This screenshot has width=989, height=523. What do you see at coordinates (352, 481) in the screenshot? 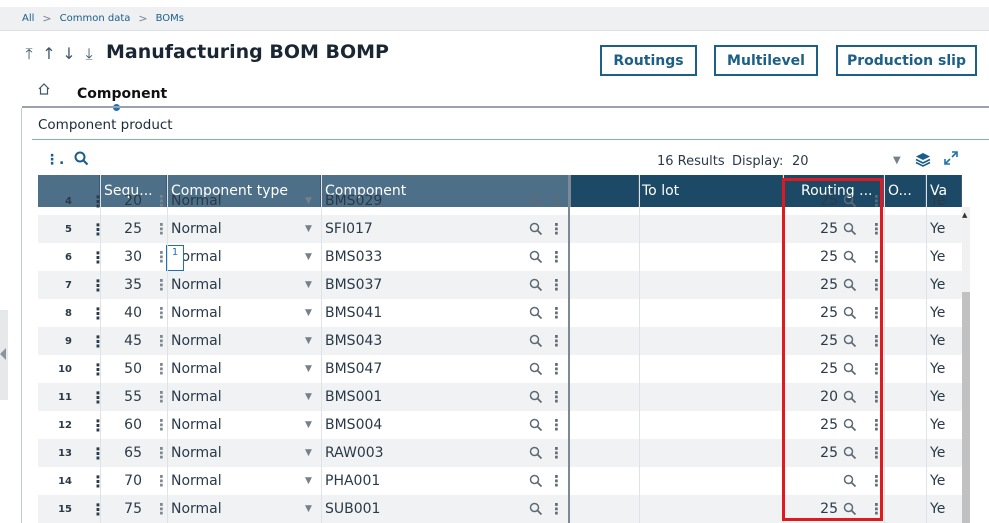
I see `component-cell: PHA001` at bounding box center [352, 481].